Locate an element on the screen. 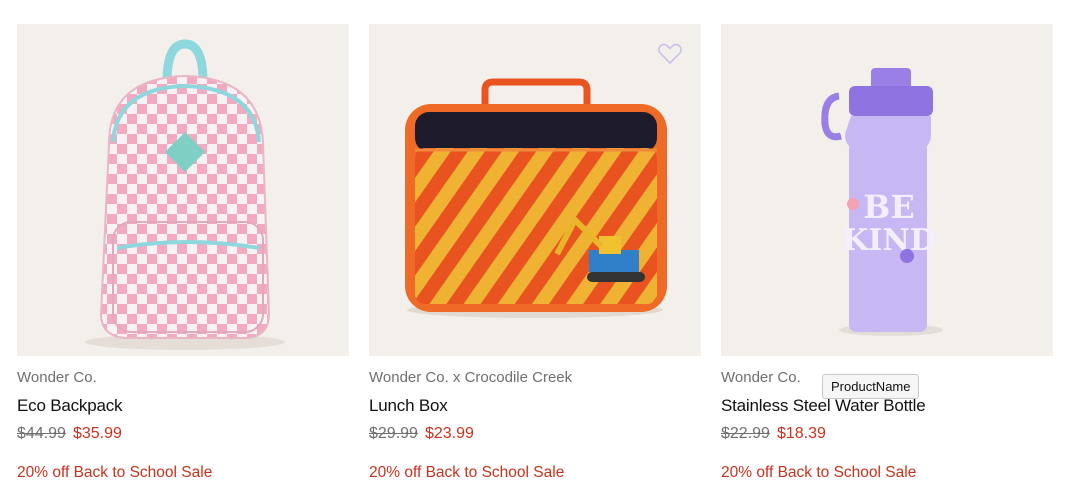 Image resolution: width=1080 pixels, height=495 pixels. bottle-print-line1: BE is located at coordinates (888, 207).